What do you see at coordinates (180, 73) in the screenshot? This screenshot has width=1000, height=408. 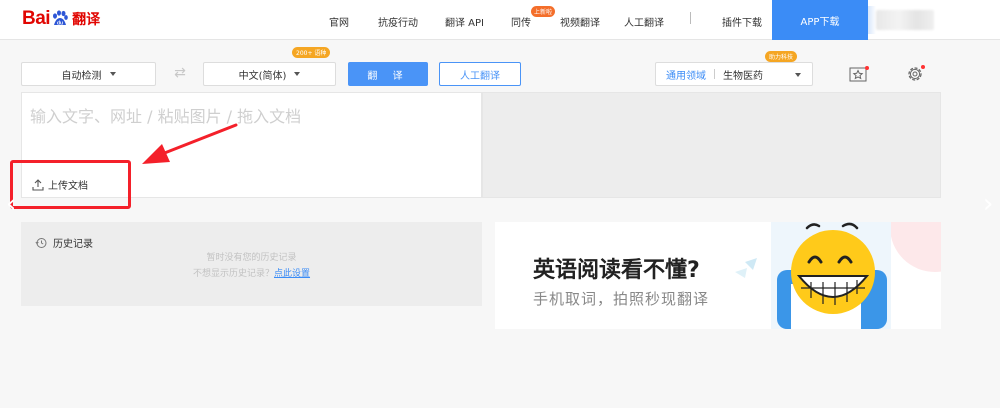 I see `swap-languages-icon: ⇄` at bounding box center [180, 73].